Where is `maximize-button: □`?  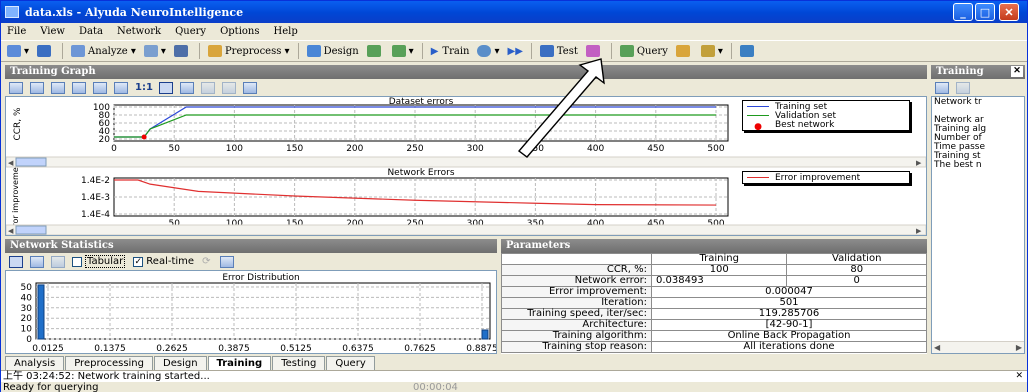
maximize-button: □ is located at coordinates (985, 12).